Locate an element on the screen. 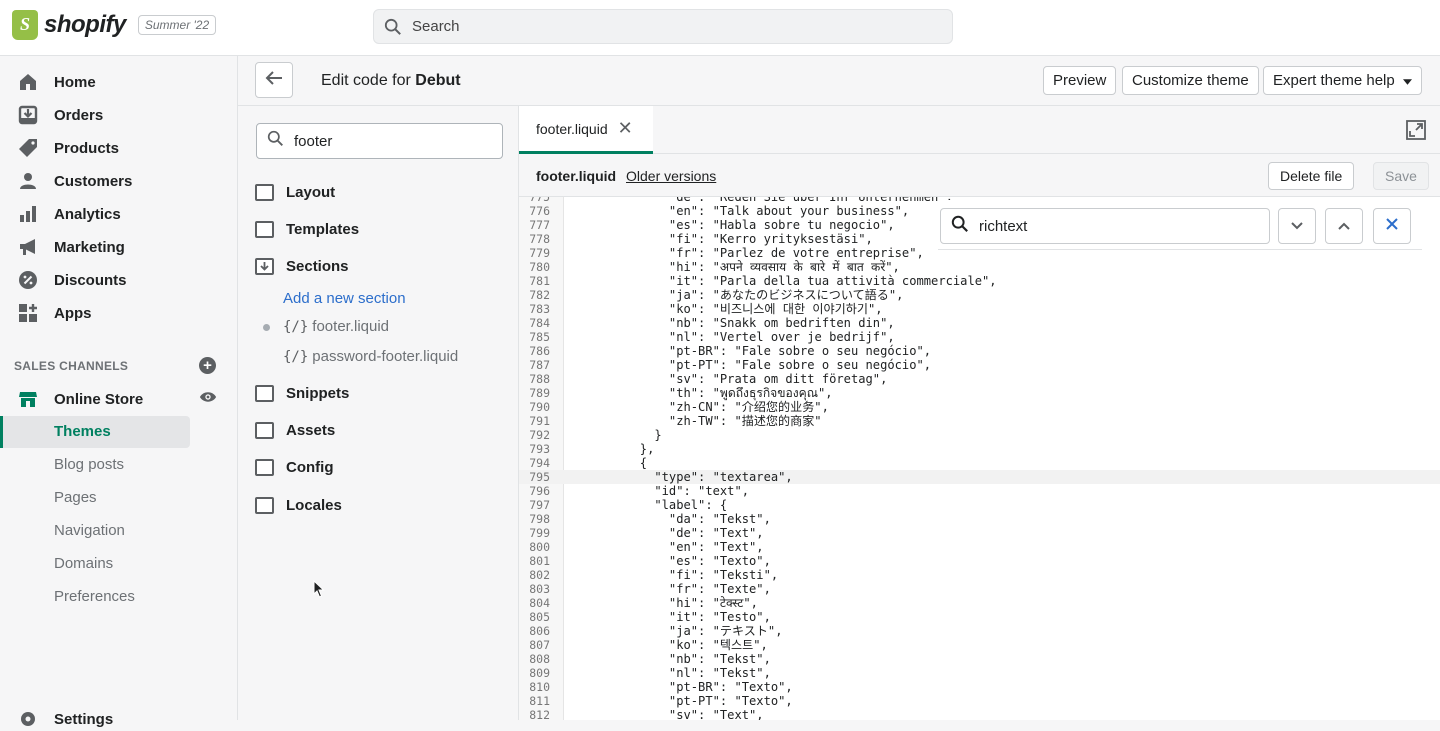  code-line: 789 "th": "พูดถึงธุรกิจของคุณ", is located at coordinates (979, 393).